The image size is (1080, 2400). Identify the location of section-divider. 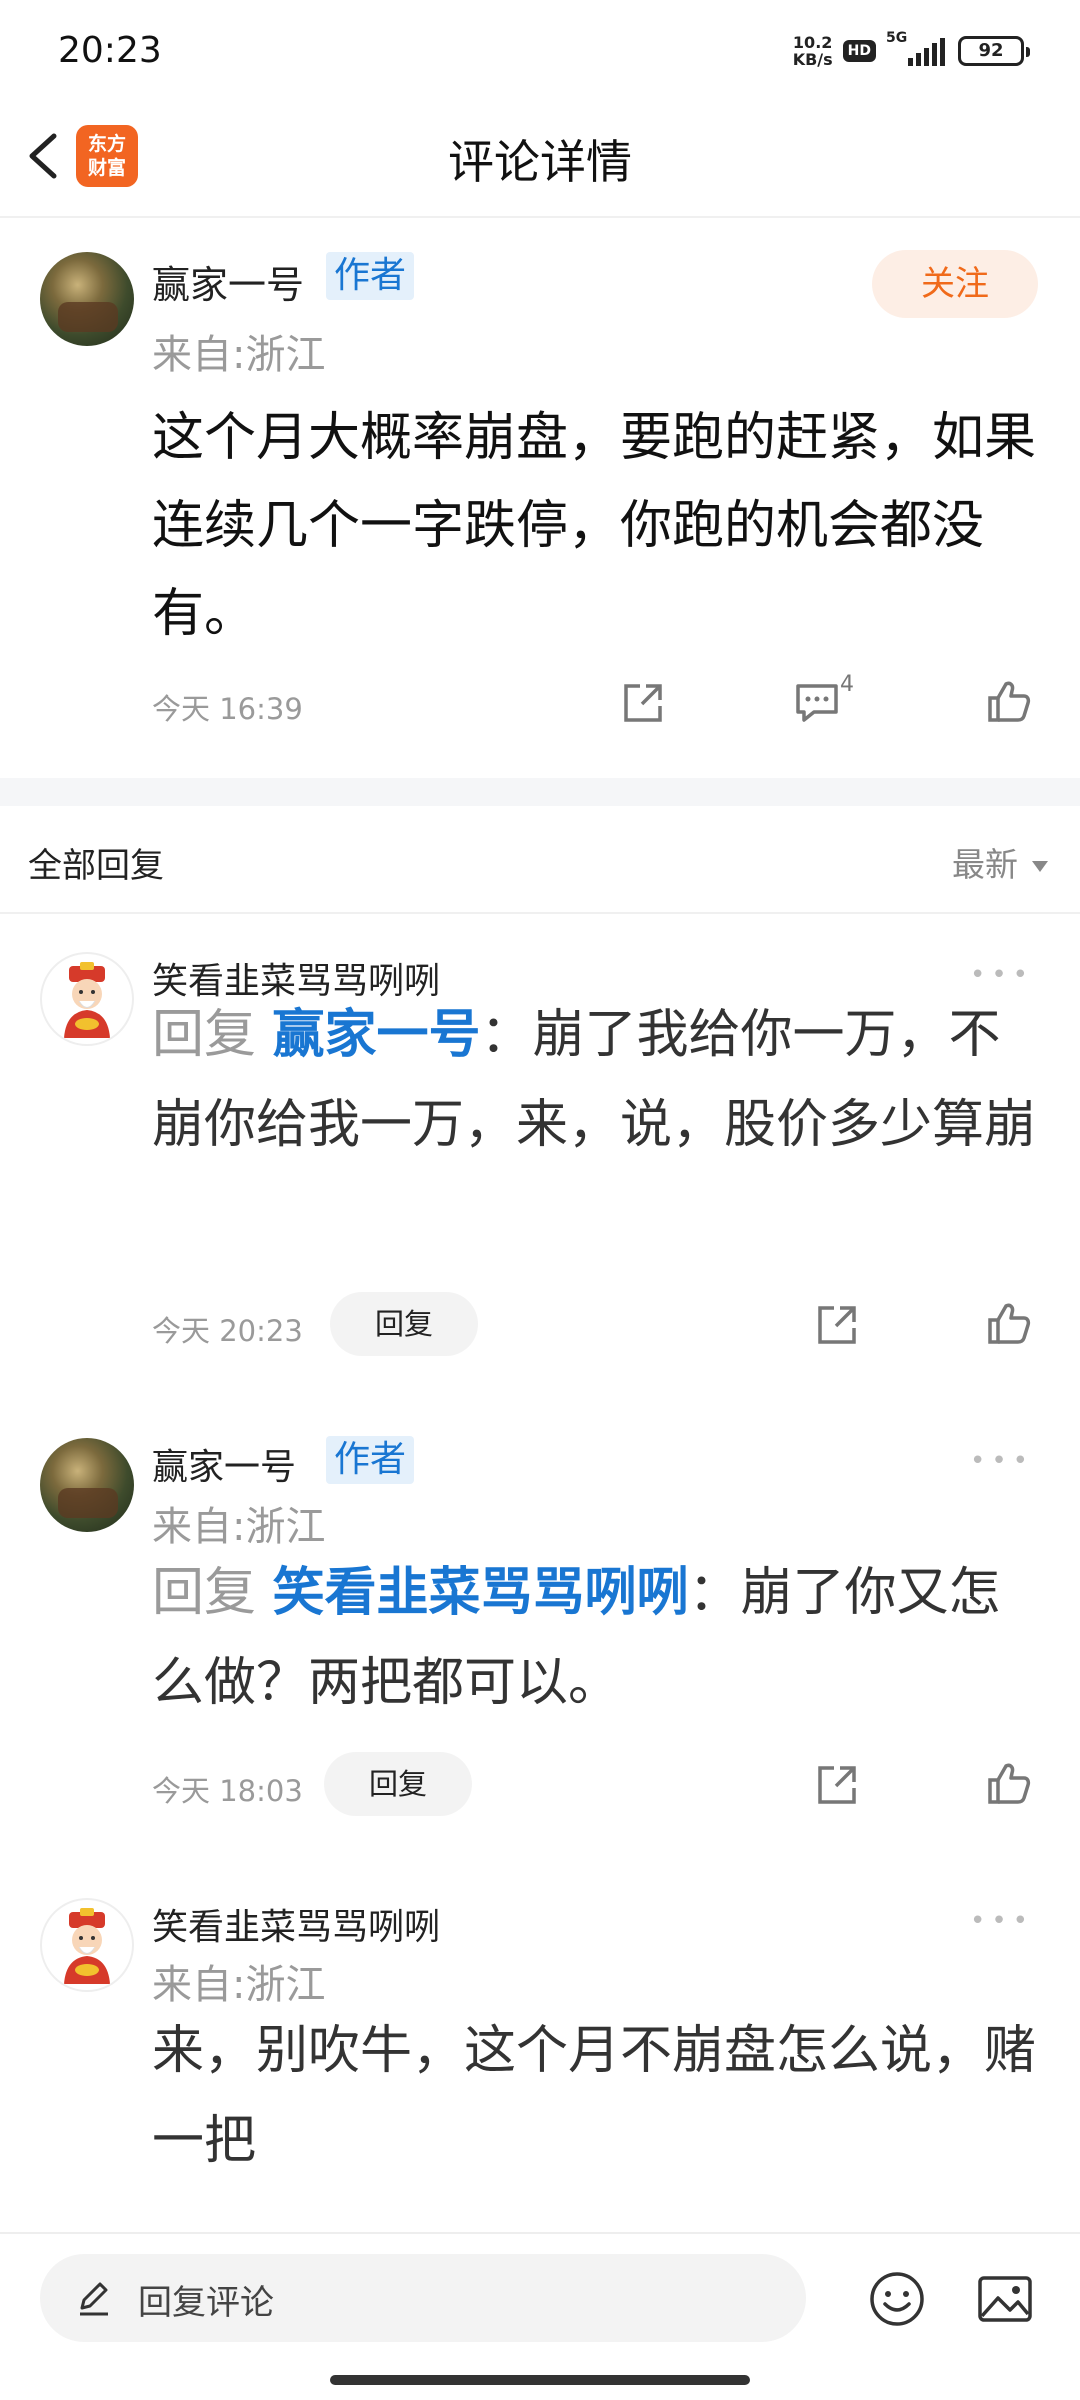
(540, 792).